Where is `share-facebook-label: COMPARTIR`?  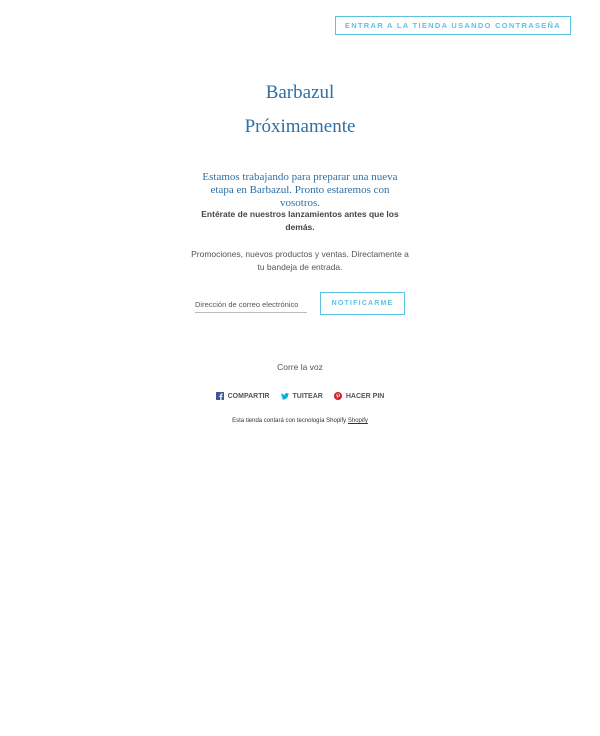
share-facebook-label: COMPARTIR is located at coordinates (248, 396).